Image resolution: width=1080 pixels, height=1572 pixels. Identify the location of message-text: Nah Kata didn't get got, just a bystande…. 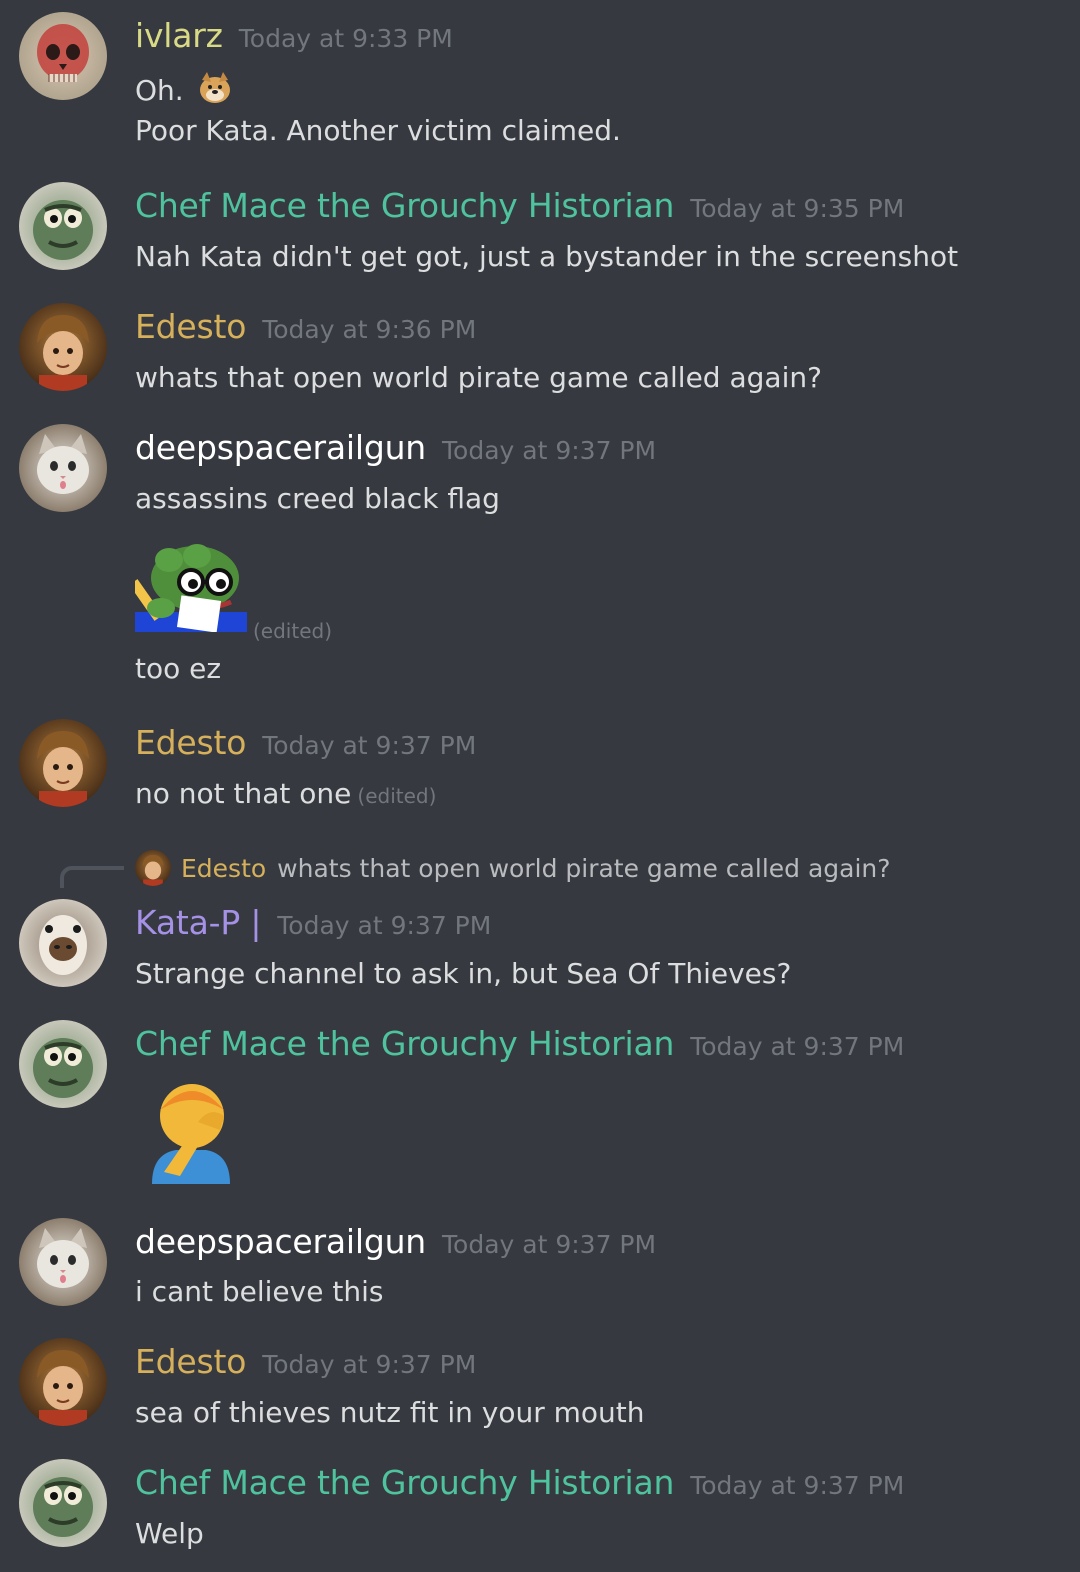
(547, 256).